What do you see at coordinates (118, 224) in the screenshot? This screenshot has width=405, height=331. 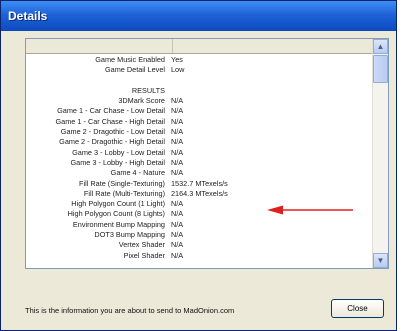 I see `row-label: Environment Bump Mapping` at bounding box center [118, 224].